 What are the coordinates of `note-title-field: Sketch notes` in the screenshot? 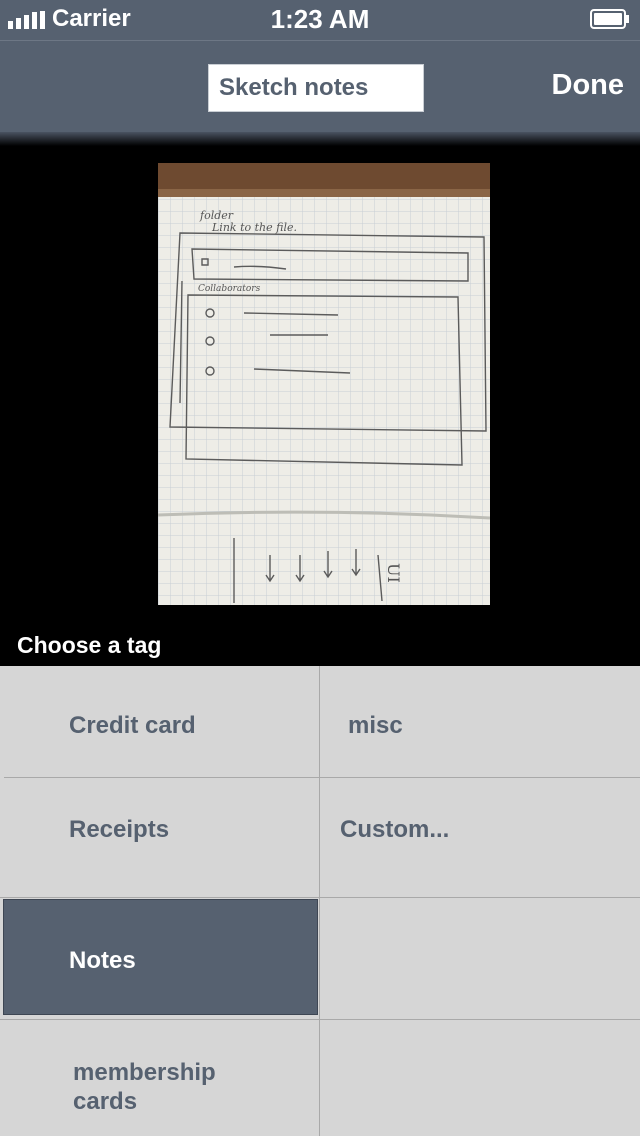 It's located at (316, 88).